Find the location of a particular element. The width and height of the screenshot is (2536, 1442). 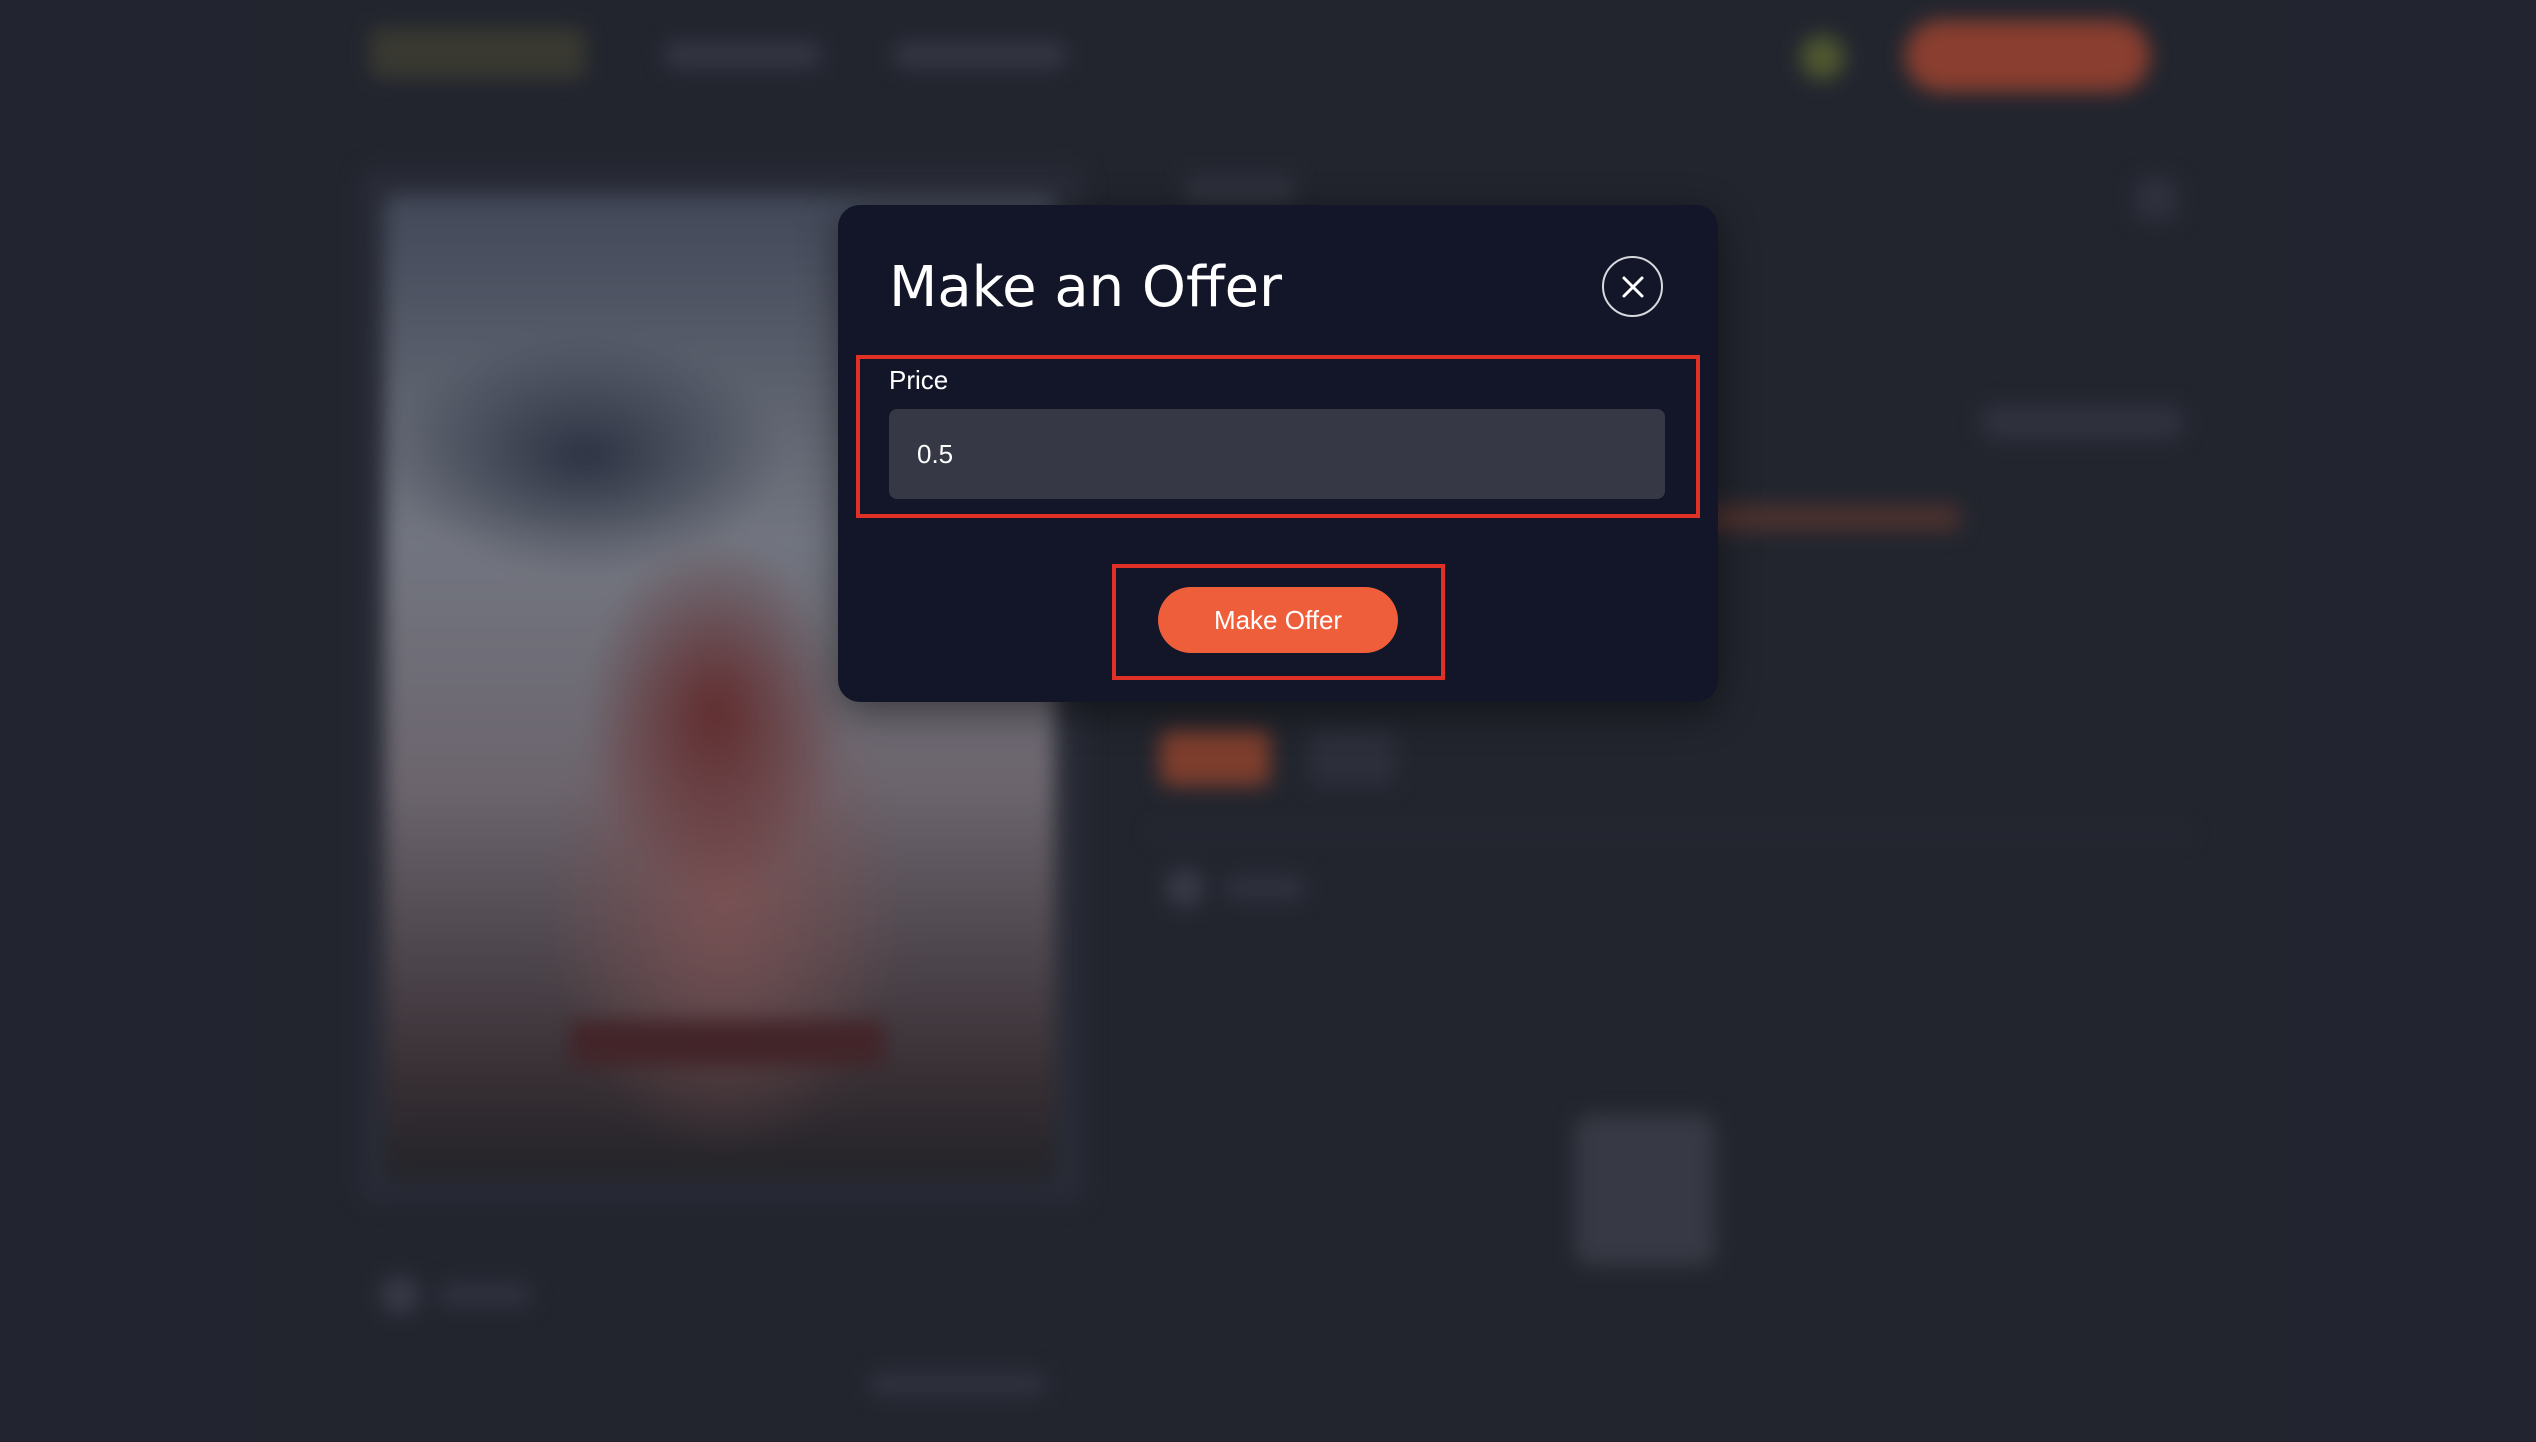

close-icon is located at coordinates (1632, 286).